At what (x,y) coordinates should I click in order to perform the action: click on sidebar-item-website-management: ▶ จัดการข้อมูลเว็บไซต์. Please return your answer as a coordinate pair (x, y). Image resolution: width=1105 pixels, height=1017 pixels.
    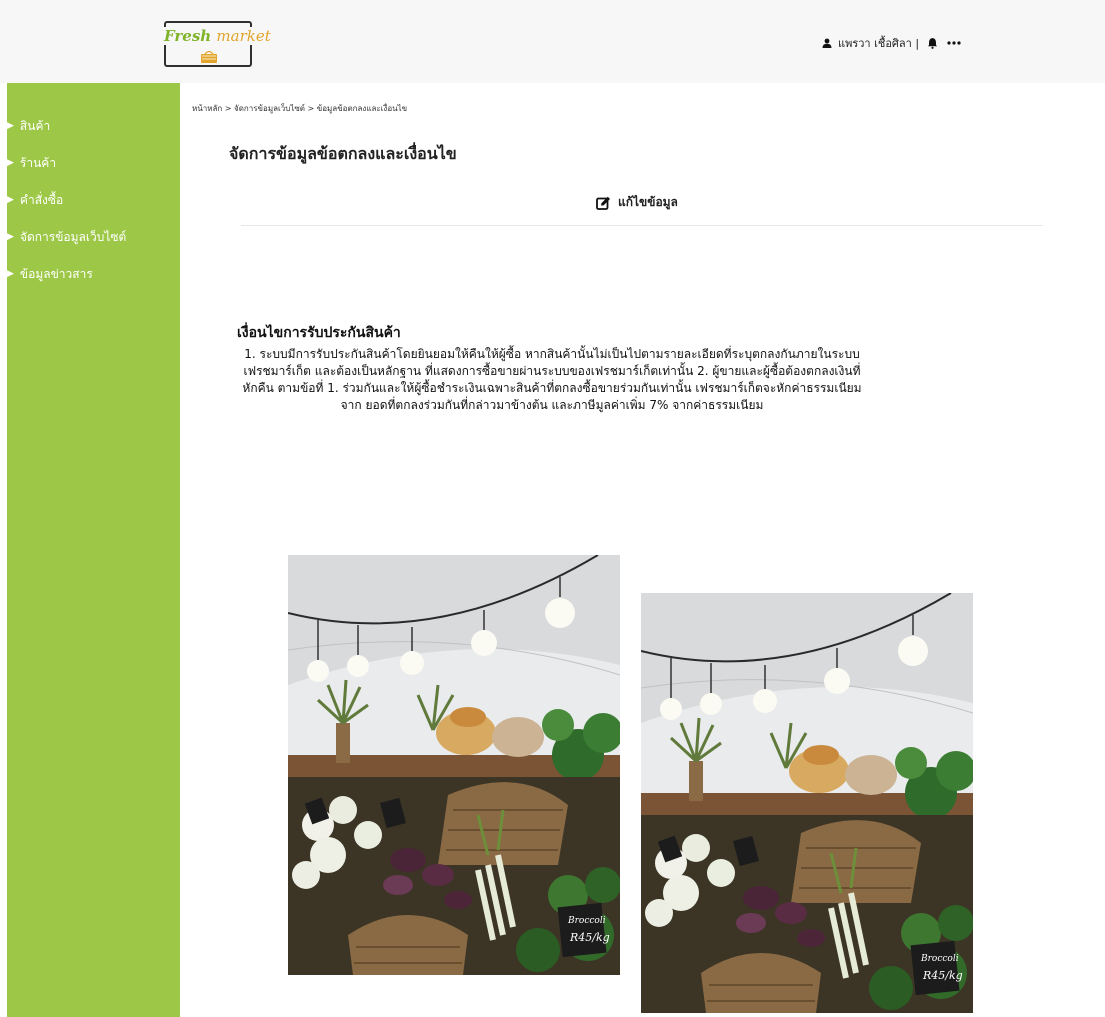
    Looking at the image, I should click on (66, 244).